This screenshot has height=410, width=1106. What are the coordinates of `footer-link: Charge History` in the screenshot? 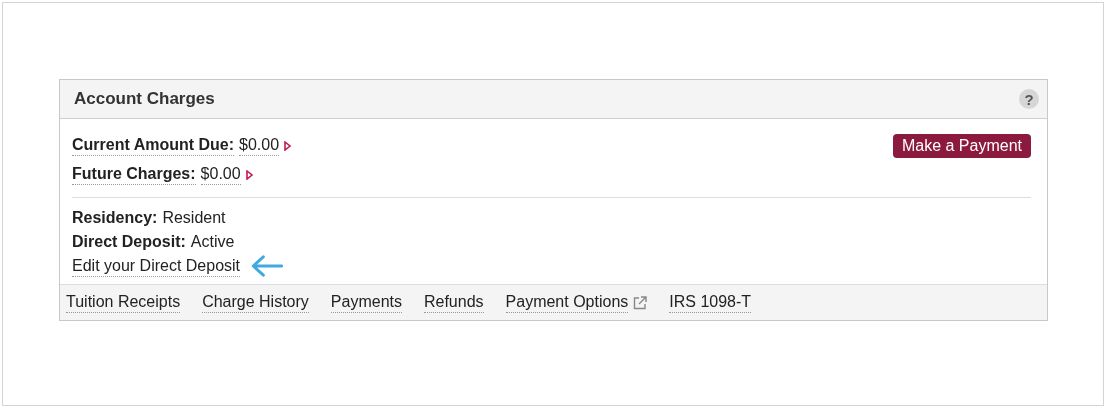 It's located at (255, 302).